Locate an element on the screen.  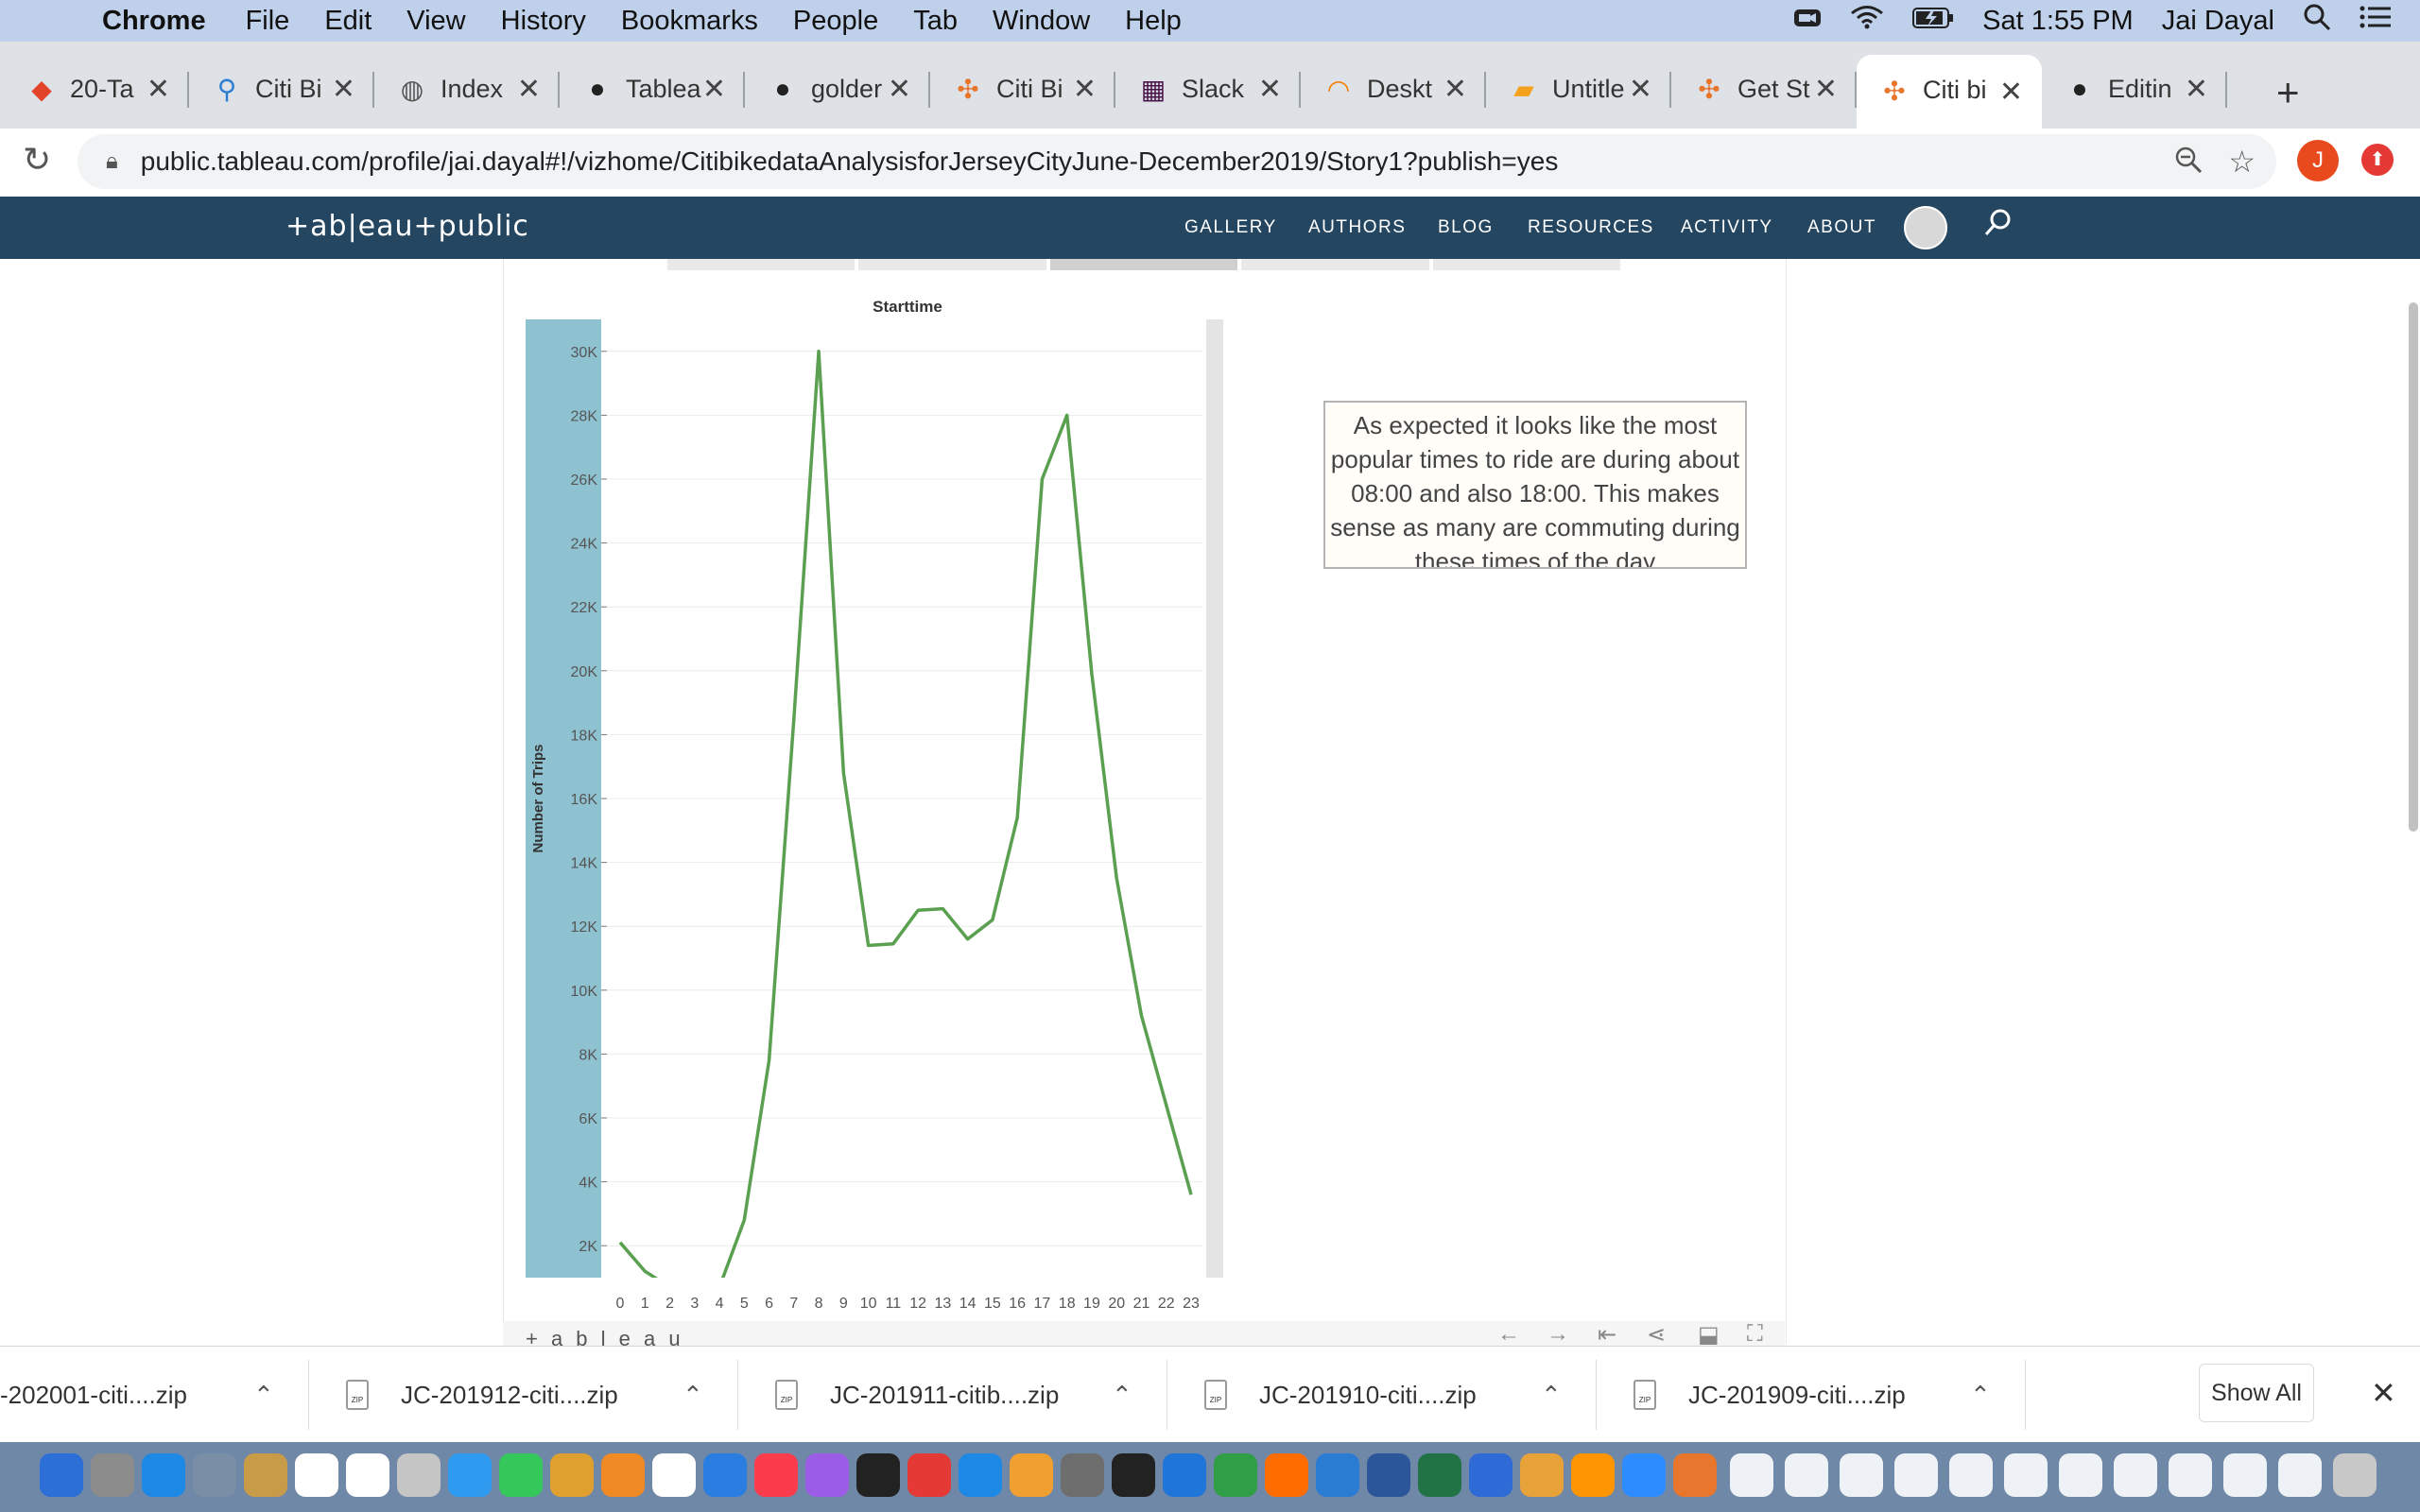
camera-status-icon is located at coordinates (1808, 21).